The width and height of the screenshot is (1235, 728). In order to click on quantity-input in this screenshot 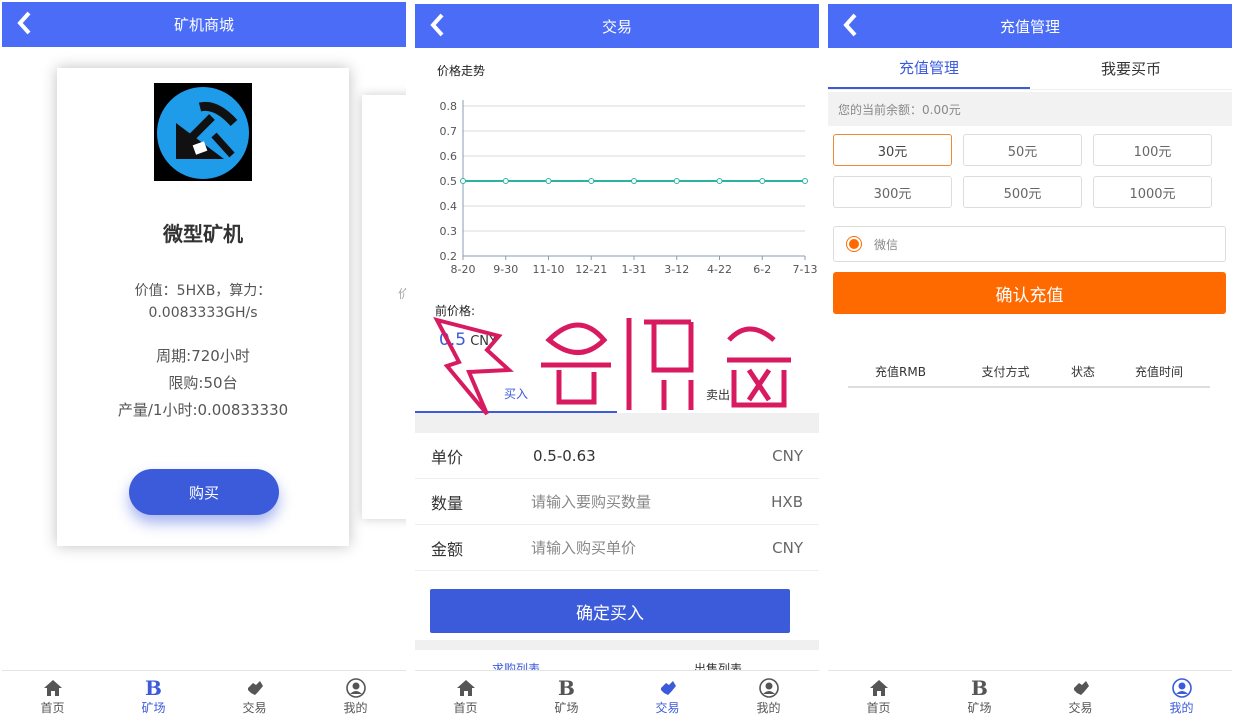, I will do `click(646, 501)`.